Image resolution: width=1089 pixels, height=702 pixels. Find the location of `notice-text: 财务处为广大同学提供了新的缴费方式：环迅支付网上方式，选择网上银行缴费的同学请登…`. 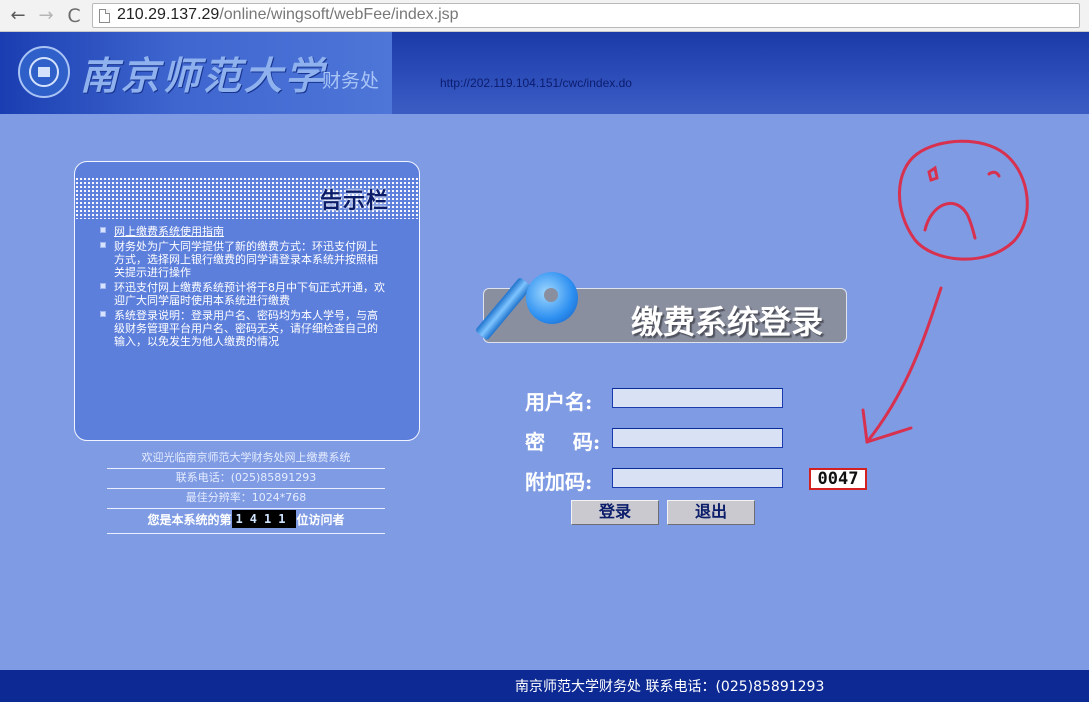

notice-text: 财务处为广大同学提供了新的缴费方式：环迅支付网上方式，选择网上银行缴费的同学请登… is located at coordinates (246, 259).